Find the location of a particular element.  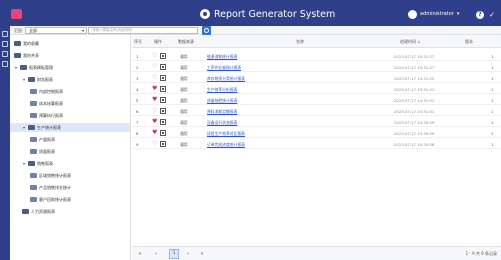

tree-item: ▾ 财务报表 is located at coordinates (70, 79).